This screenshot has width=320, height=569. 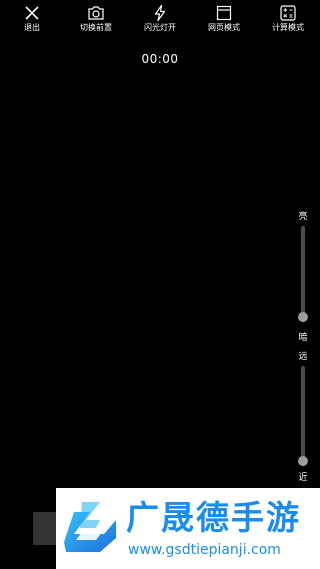 What do you see at coordinates (303, 478) in the screenshot?
I see `zoom-near-label: 近` at bounding box center [303, 478].